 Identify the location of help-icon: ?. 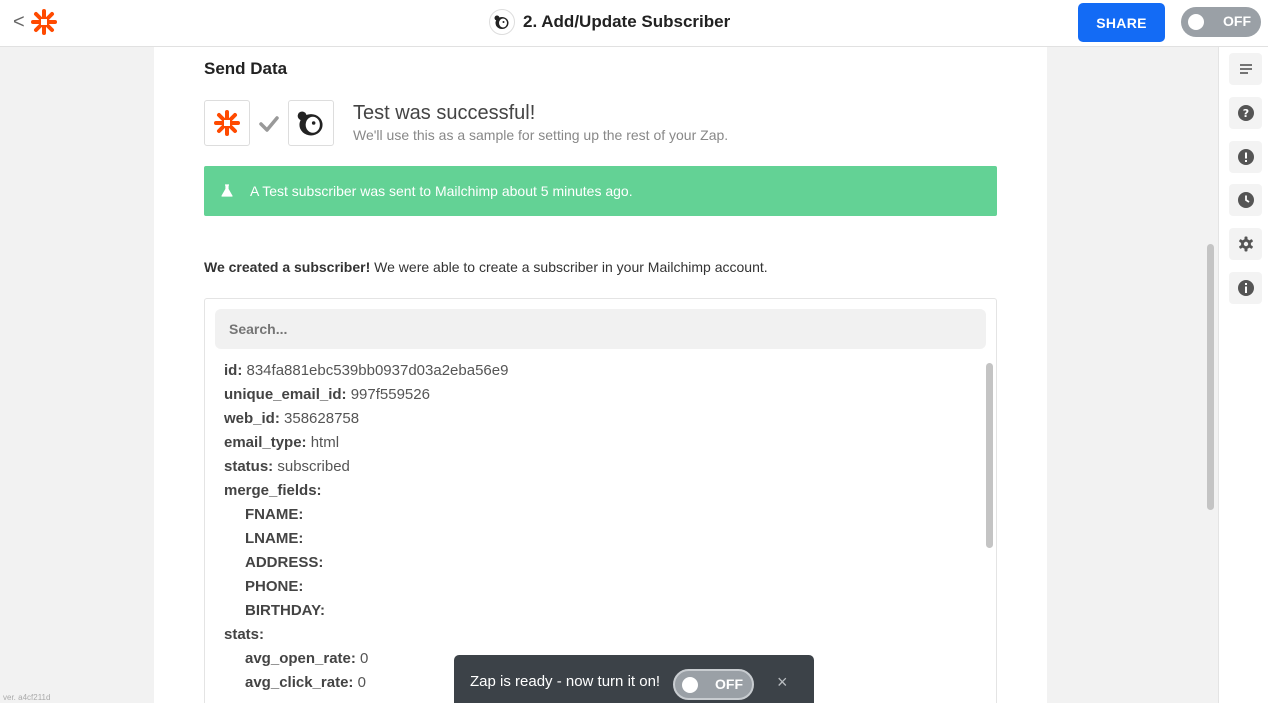
(1245, 113).